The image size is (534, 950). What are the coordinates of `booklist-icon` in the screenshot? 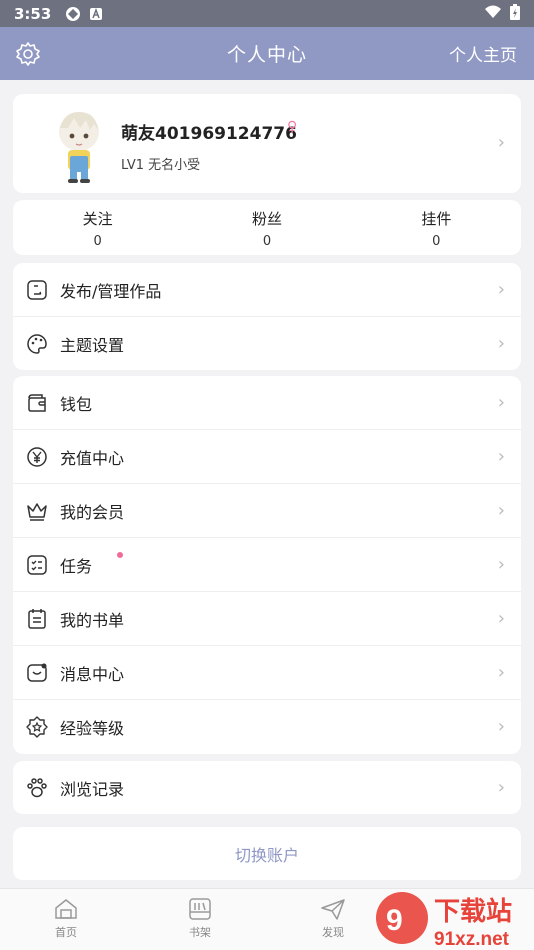 It's located at (37, 618).